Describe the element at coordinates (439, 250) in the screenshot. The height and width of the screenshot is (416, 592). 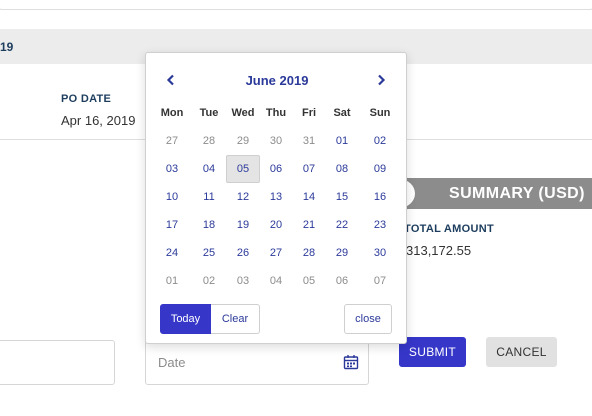
I see `total-amount-value: 313,172.55` at that location.